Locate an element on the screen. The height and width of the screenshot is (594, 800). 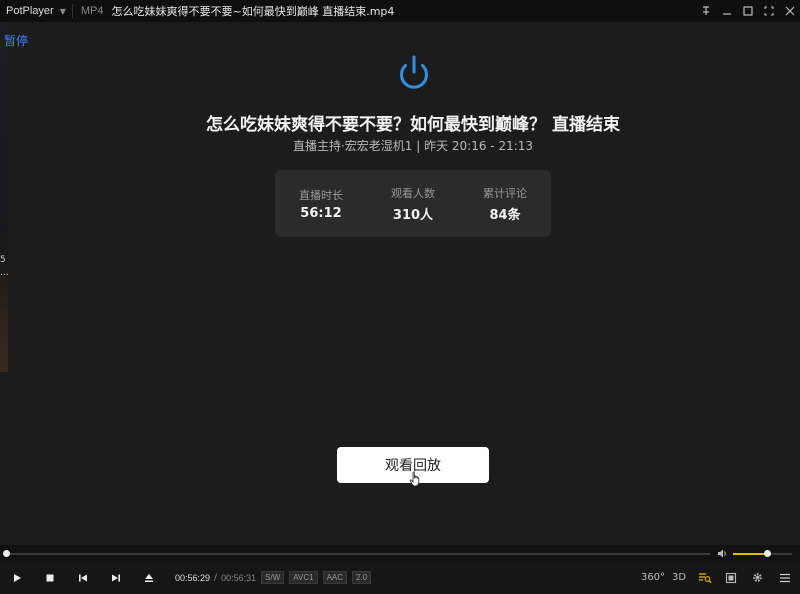
chevron-down-icon: ▼ is located at coordinates (63, 11).